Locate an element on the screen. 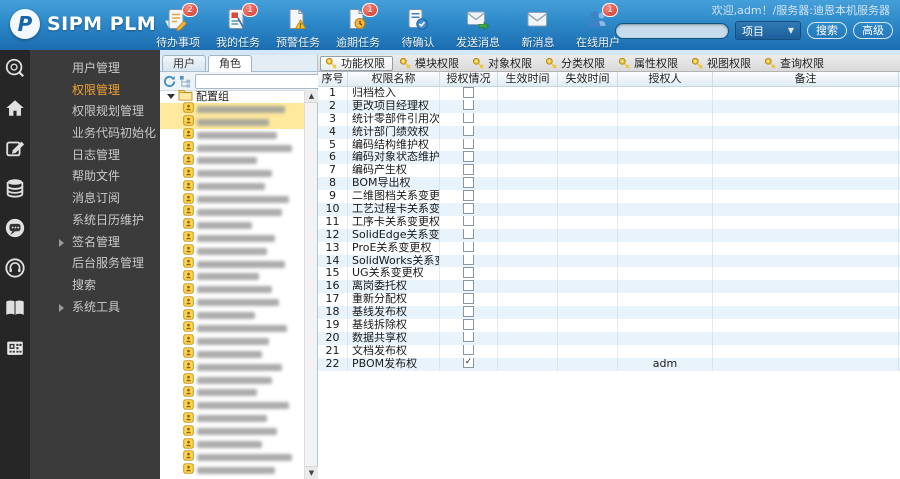  table-row: 20 数据共享权 is located at coordinates (609, 338).